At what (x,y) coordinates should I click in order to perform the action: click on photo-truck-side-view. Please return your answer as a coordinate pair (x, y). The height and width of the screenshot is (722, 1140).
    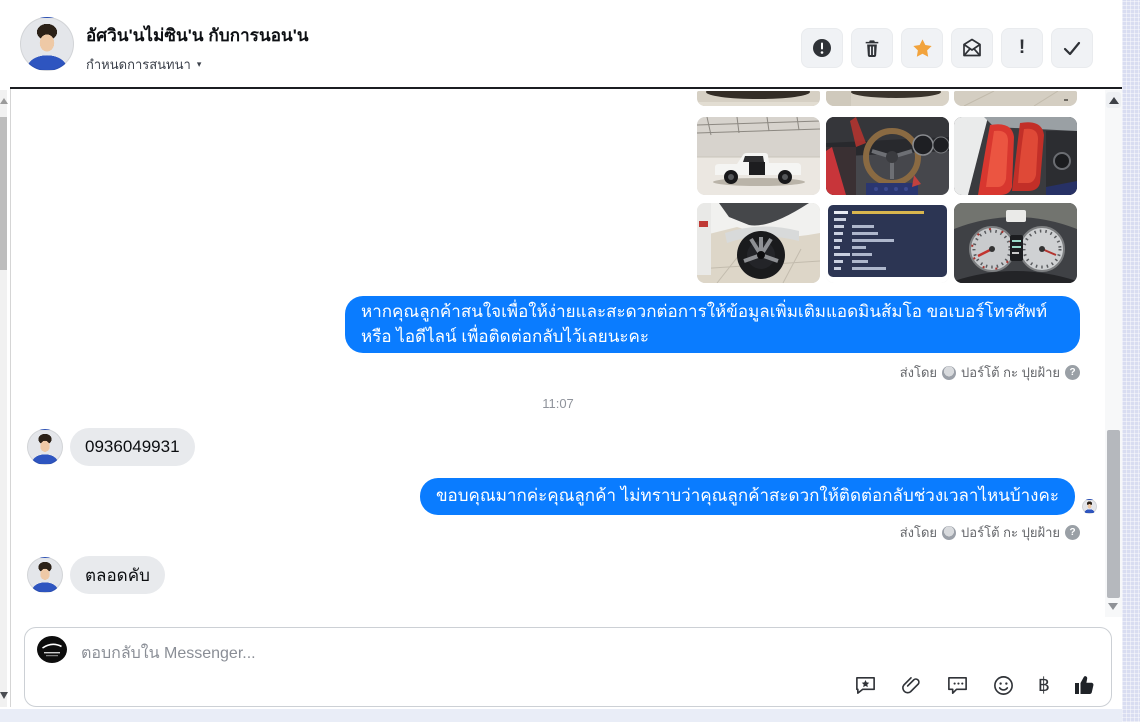
    Looking at the image, I should click on (758, 156).